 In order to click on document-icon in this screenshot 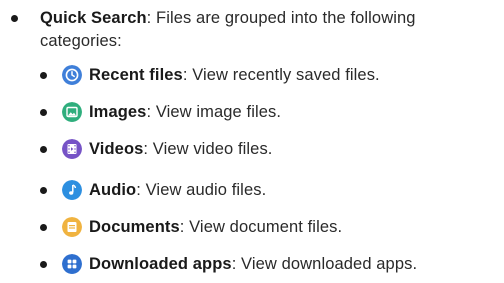, I will do `click(72, 227)`.